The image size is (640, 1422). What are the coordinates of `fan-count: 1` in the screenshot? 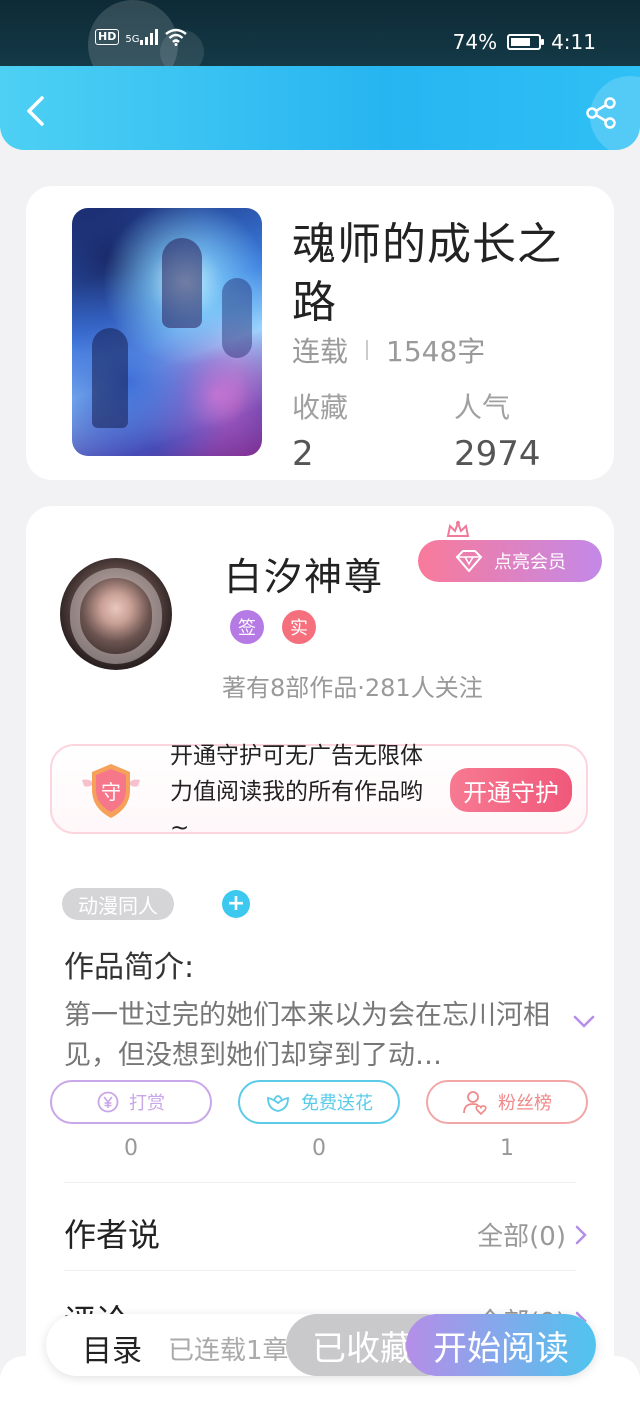 It's located at (507, 1148).